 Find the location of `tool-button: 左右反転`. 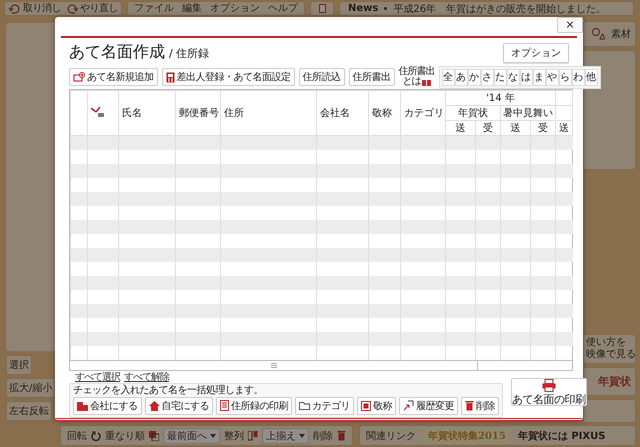

tool-button: 左右反転 is located at coordinates (29, 411).